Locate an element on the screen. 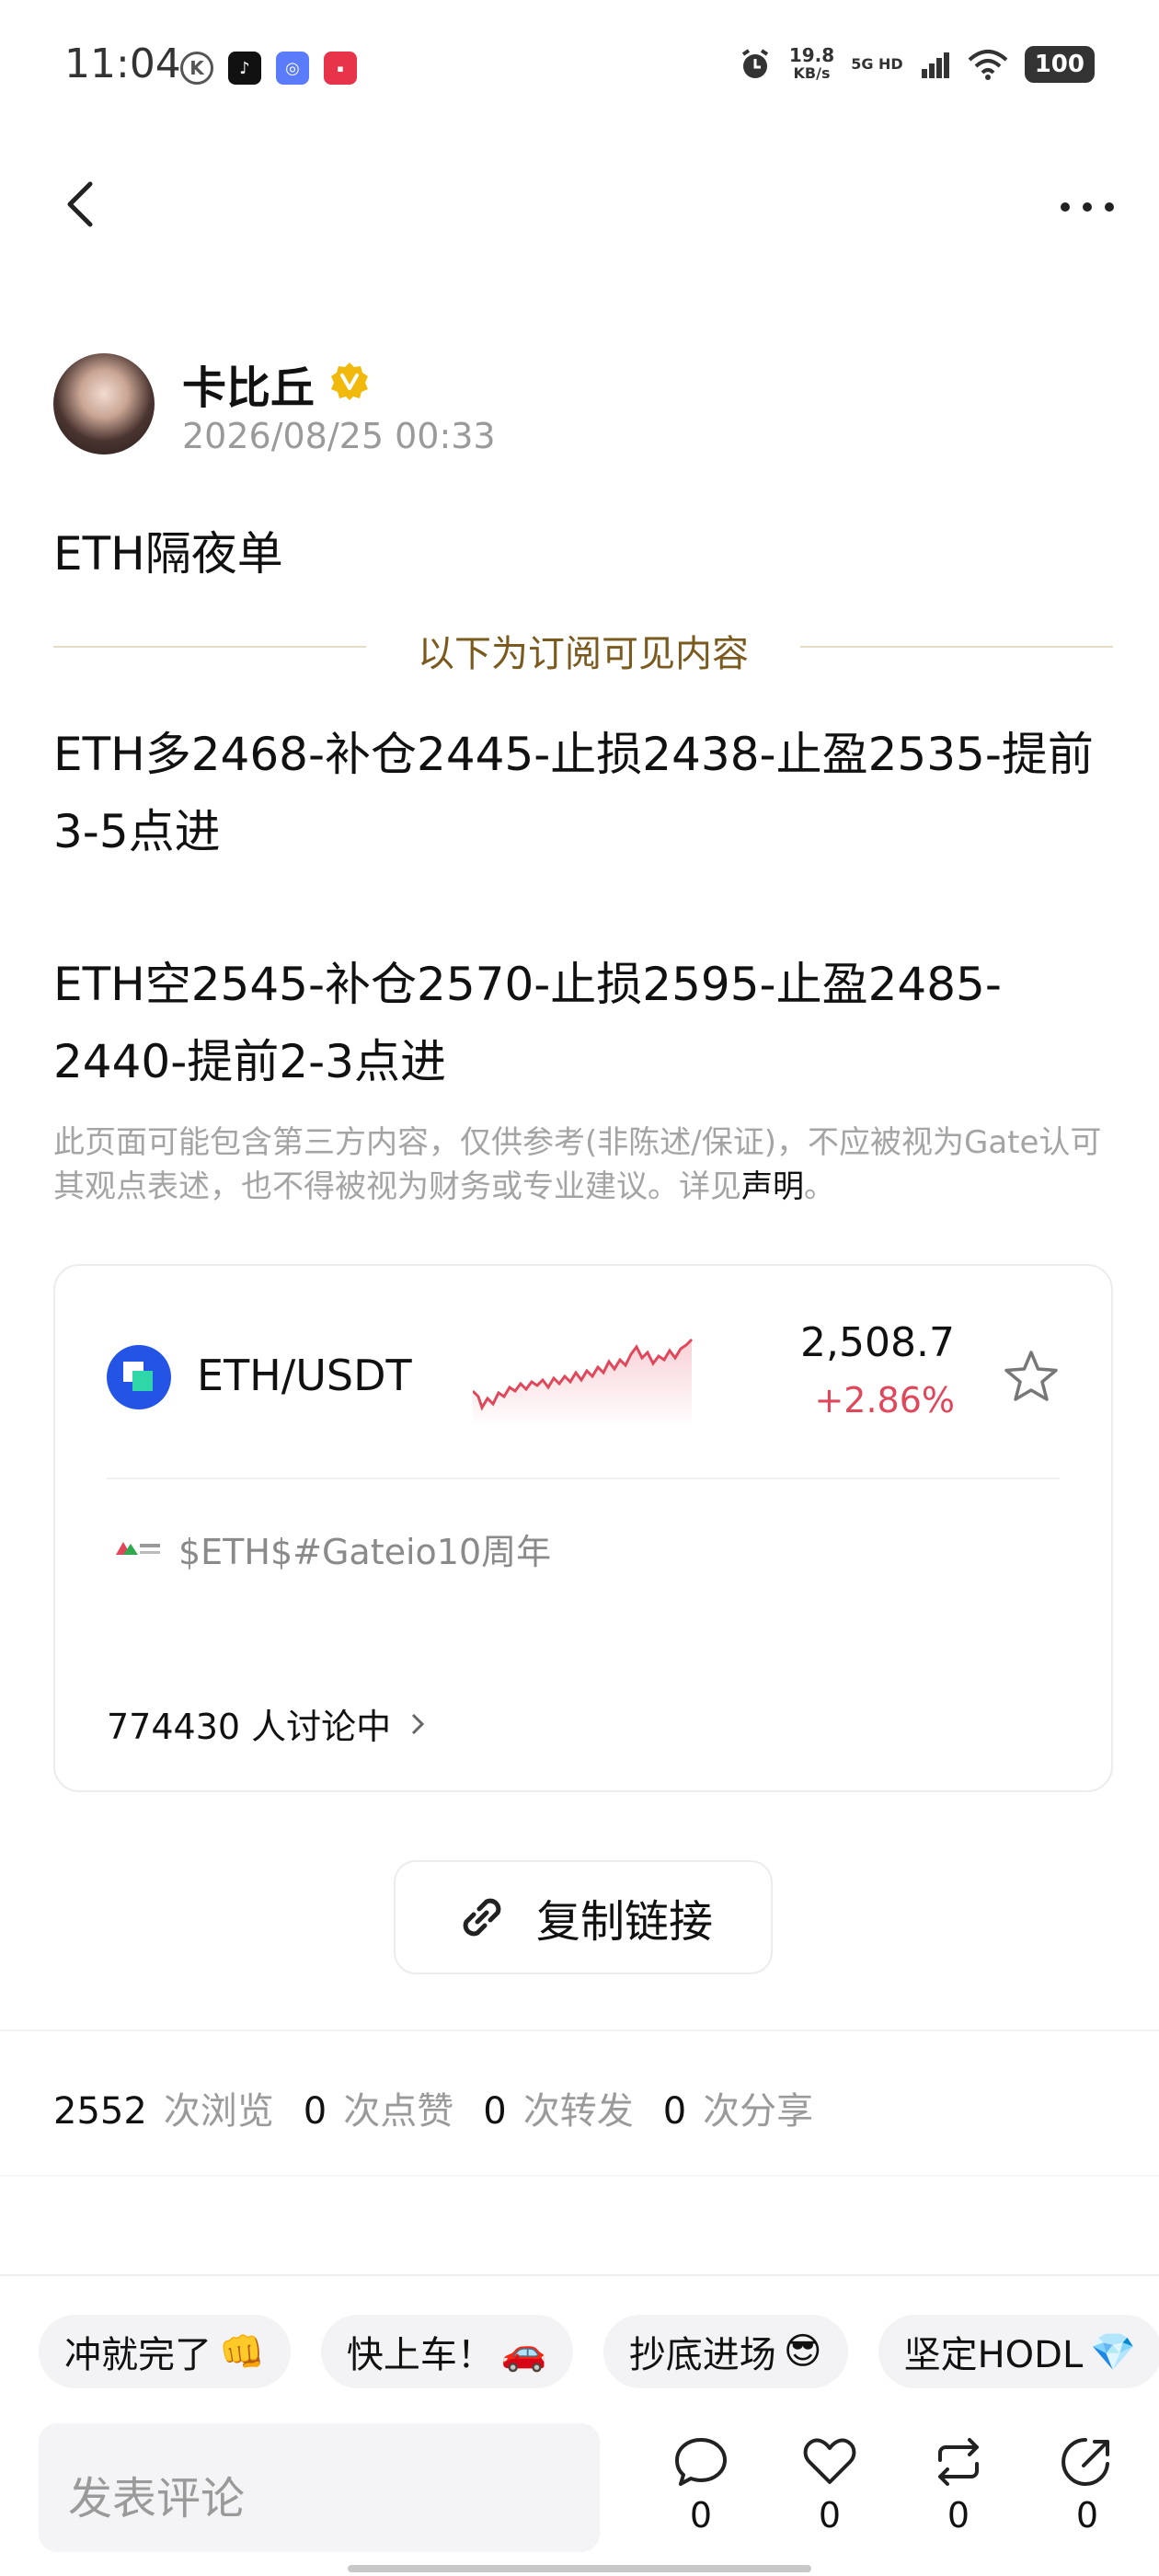 This screenshot has height=2576, width=1159. quick-reply-chip: 抄底进场 😎 is located at coordinates (725, 2351).